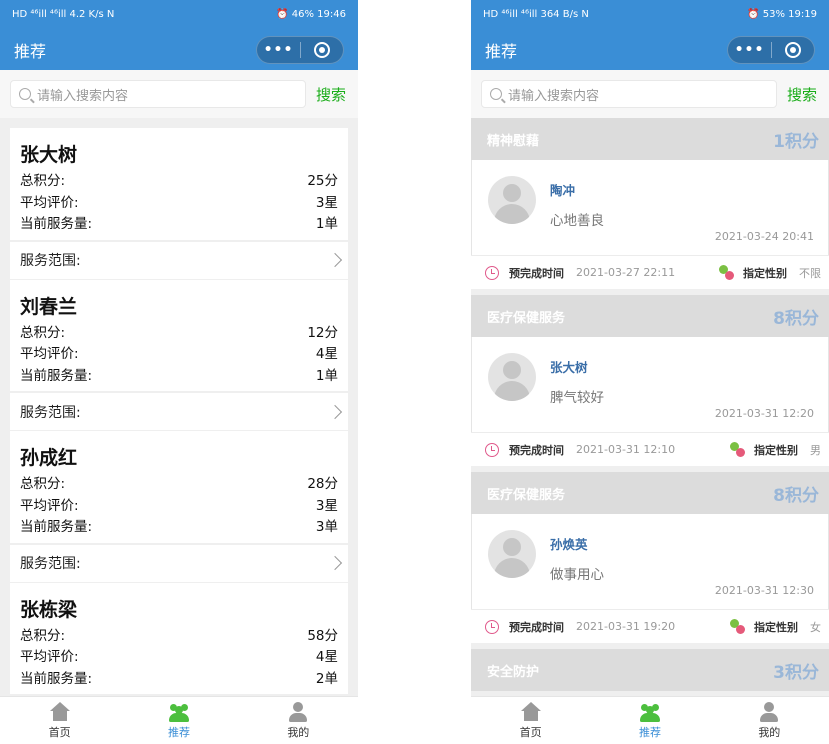 The image size is (829, 744). Describe the element at coordinates (326, 657) in the screenshot. I see `rating-value: 4星` at that location.